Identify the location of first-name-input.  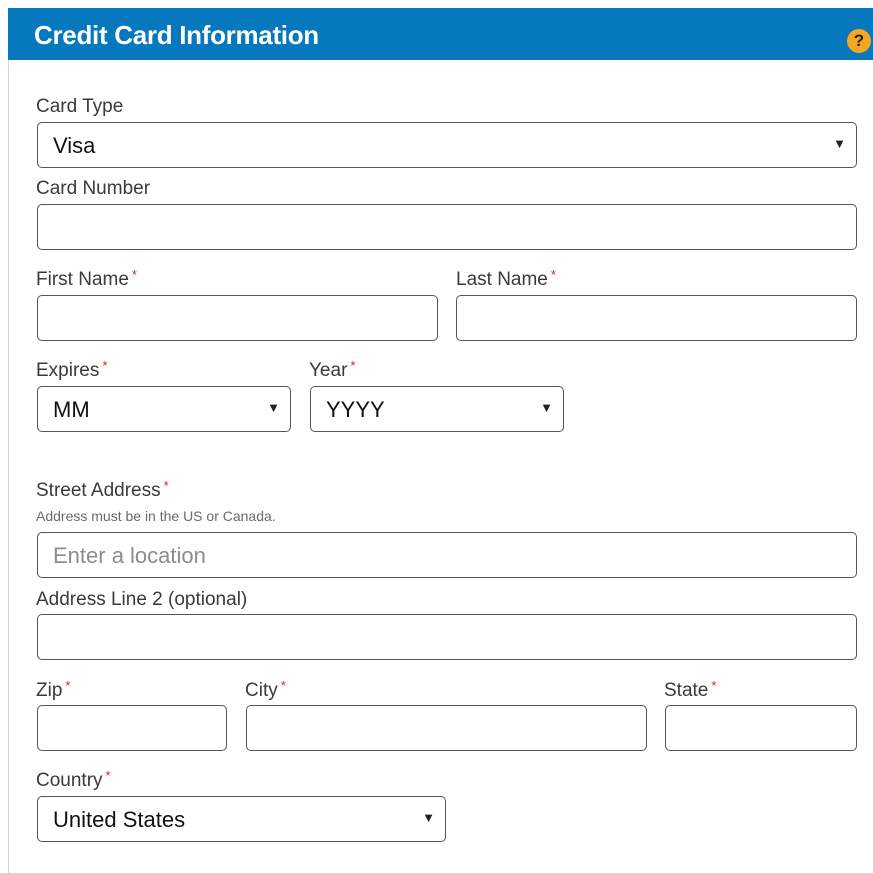
(237, 318).